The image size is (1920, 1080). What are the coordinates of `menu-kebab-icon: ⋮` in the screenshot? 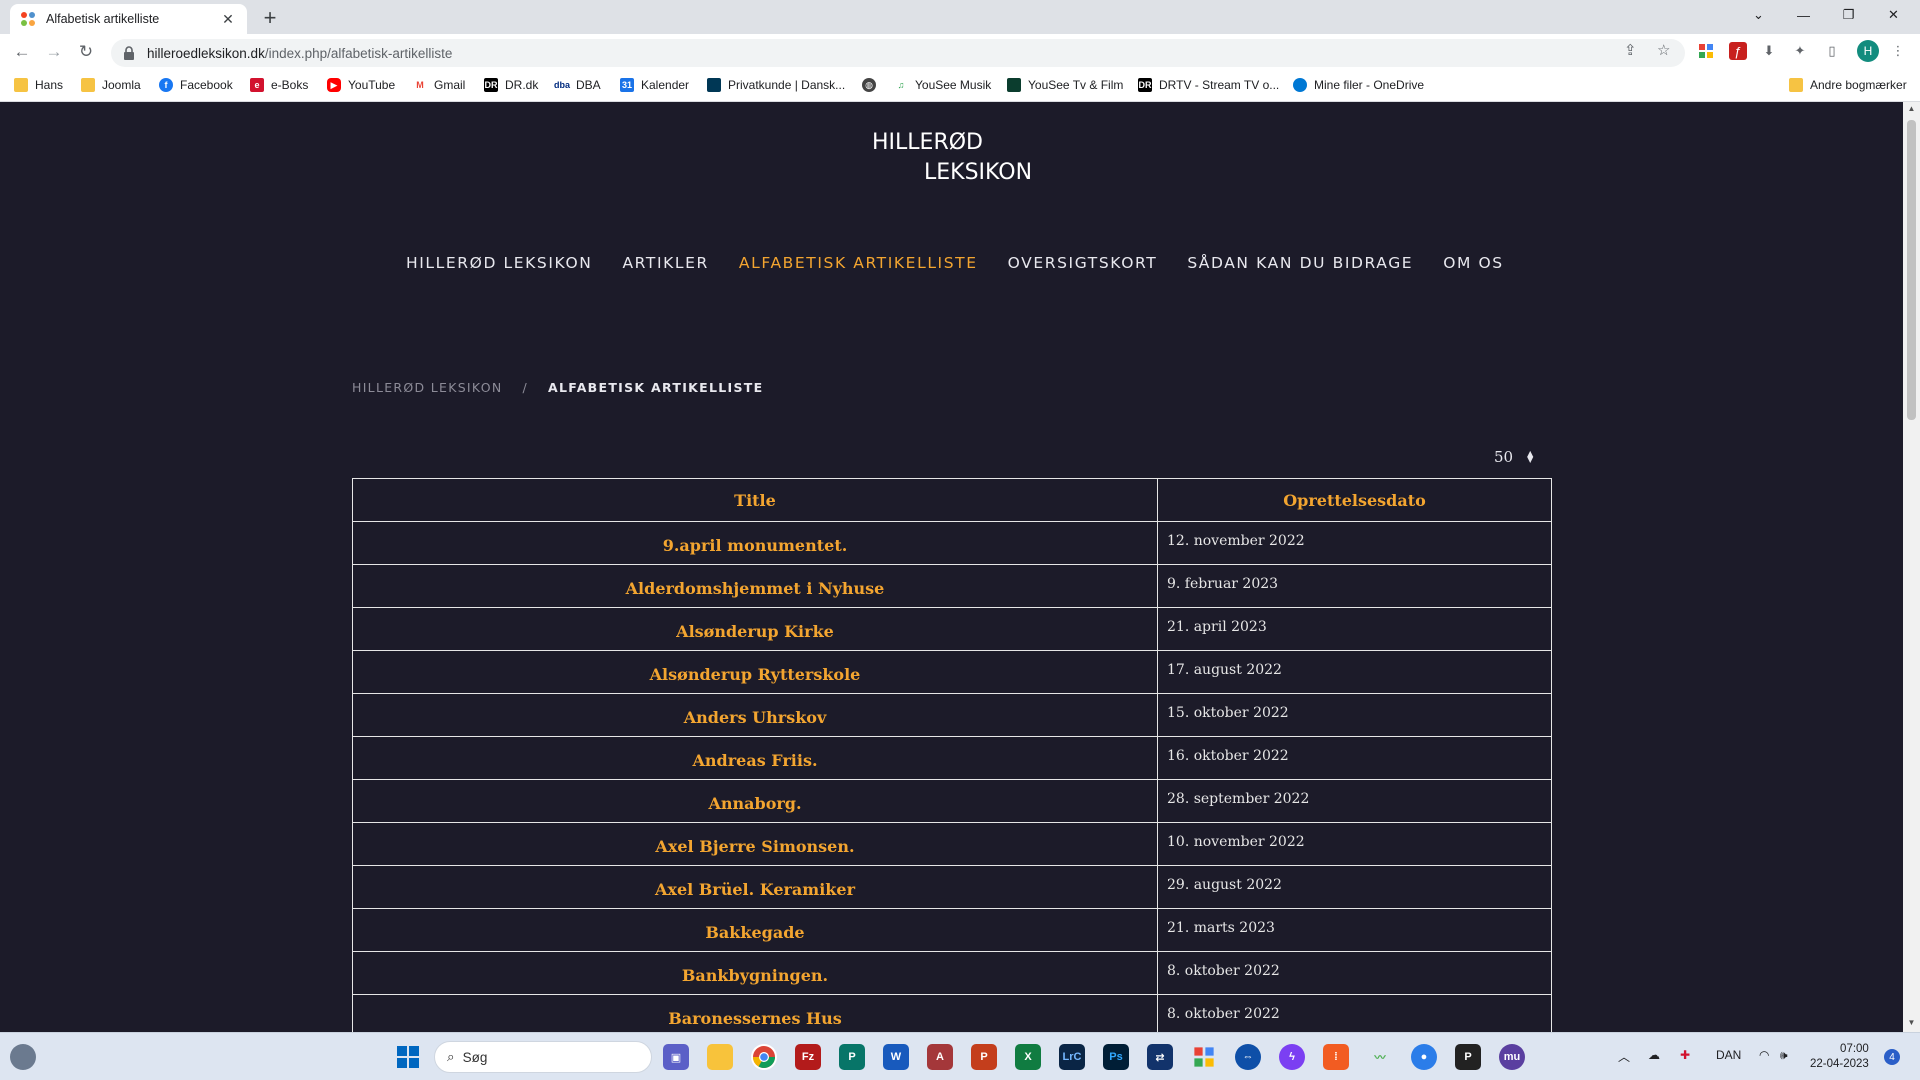 It's located at (1898, 51).